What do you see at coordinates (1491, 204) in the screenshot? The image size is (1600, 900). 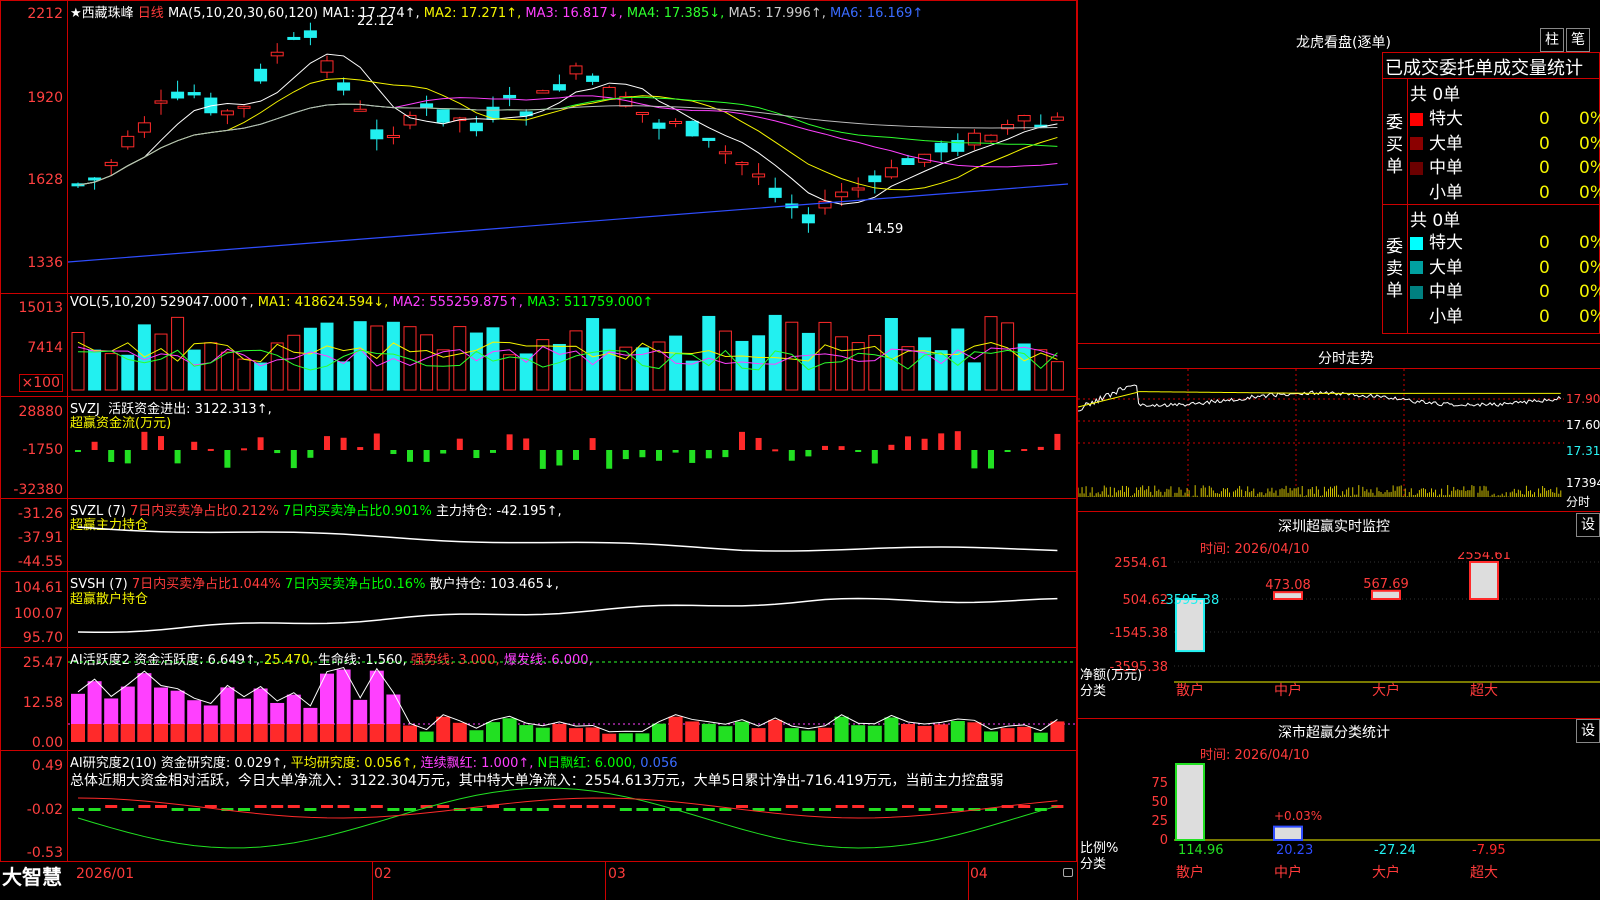 I see `dragon-mid-sep` at bounding box center [1491, 204].